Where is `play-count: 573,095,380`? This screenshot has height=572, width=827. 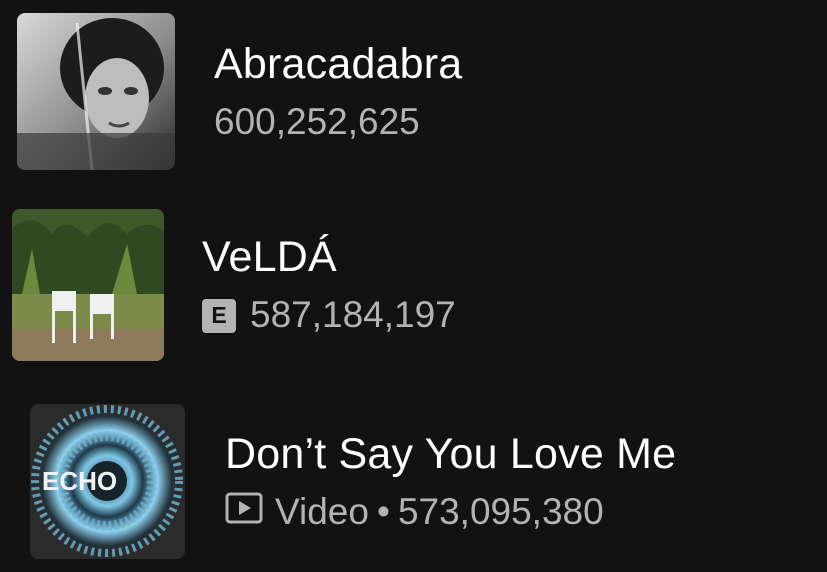
play-count: 573,095,380 is located at coordinates (500, 511).